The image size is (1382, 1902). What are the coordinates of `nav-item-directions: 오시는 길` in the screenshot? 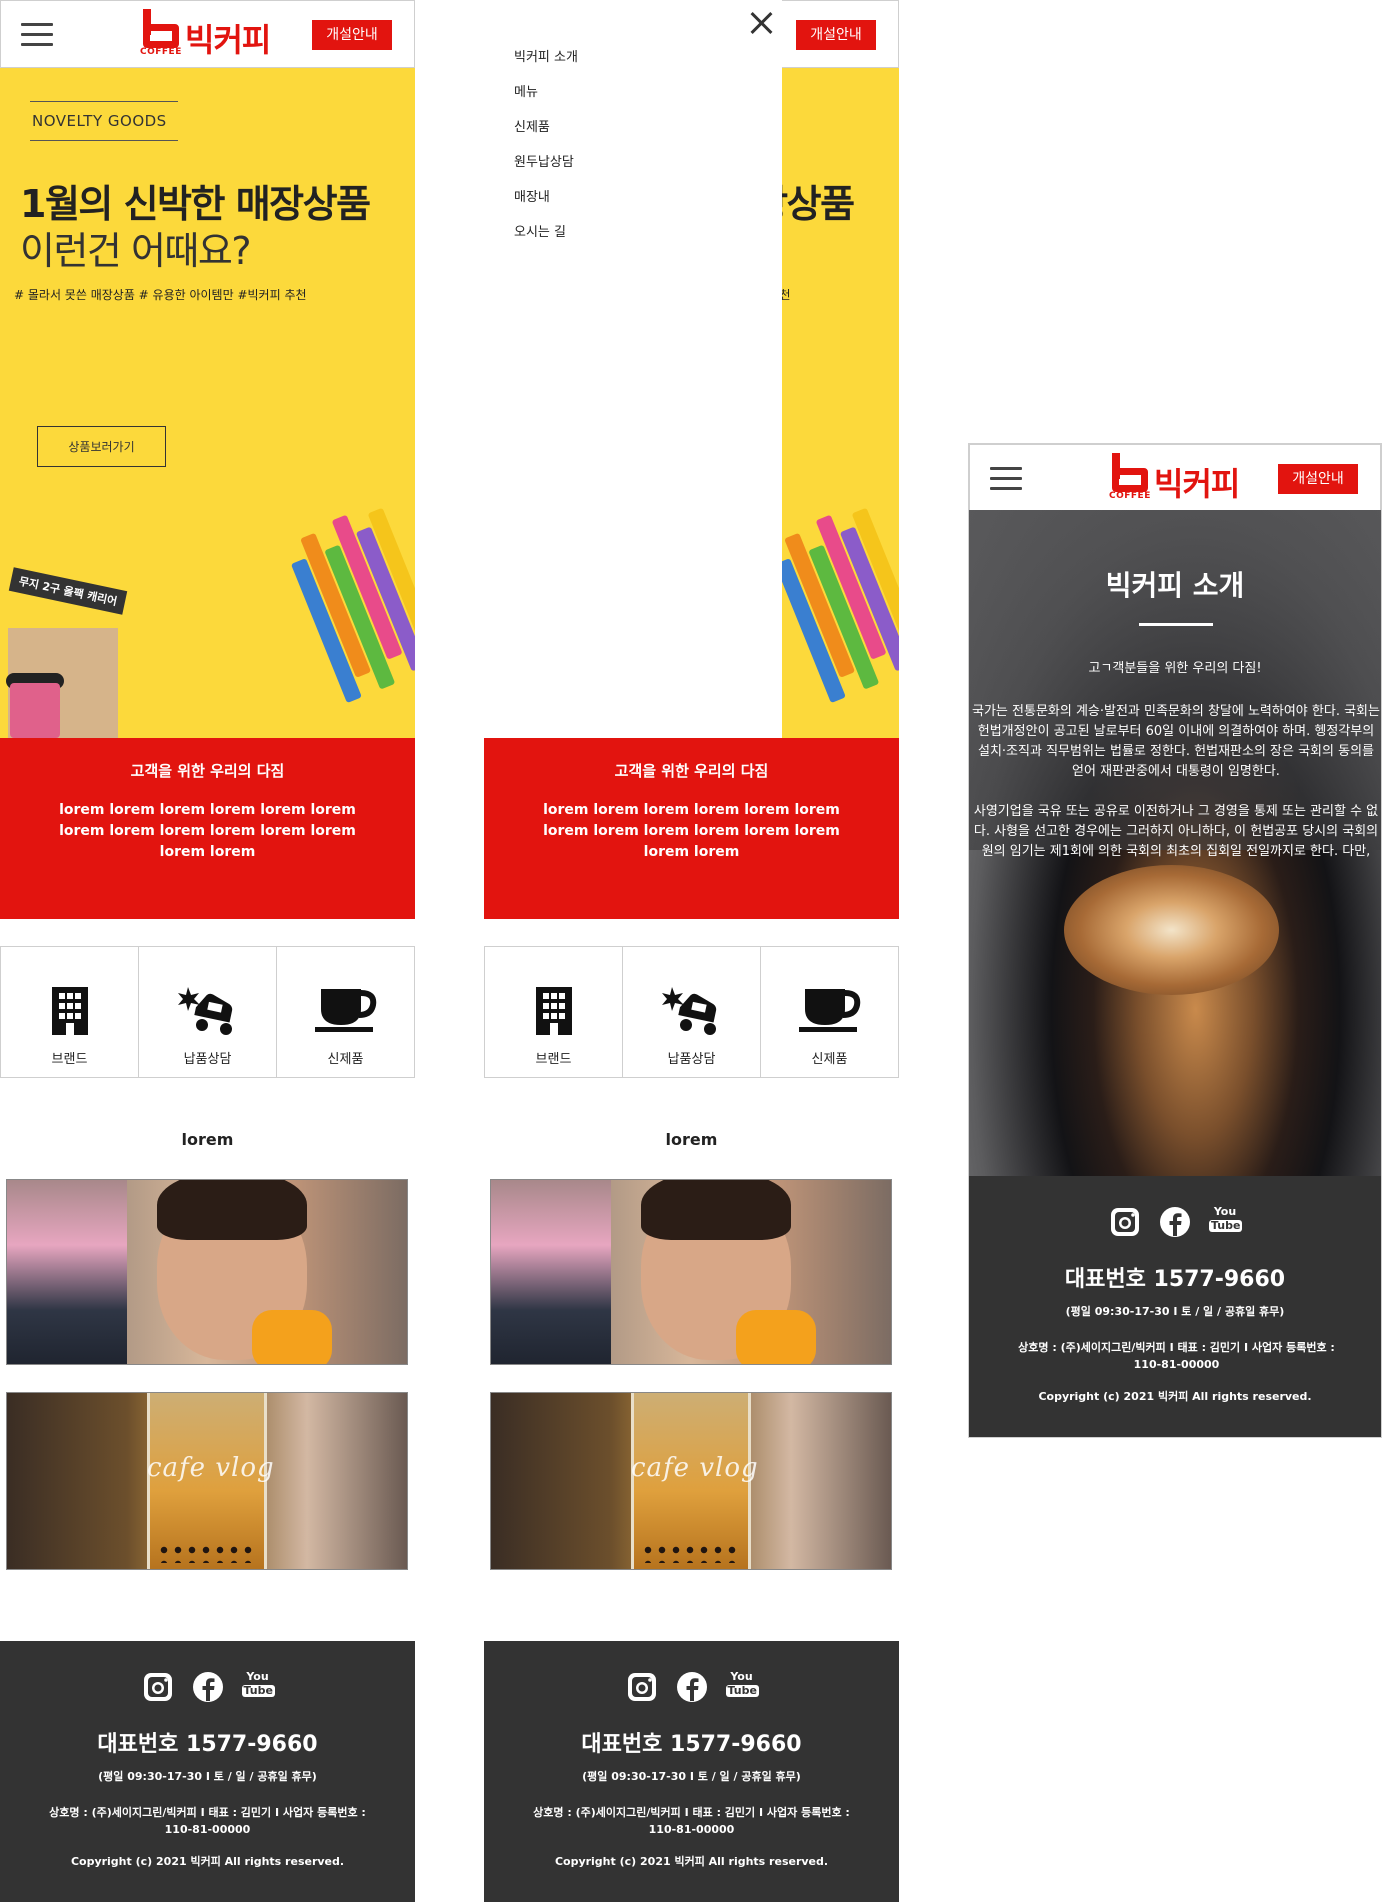 It's located at (546, 238).